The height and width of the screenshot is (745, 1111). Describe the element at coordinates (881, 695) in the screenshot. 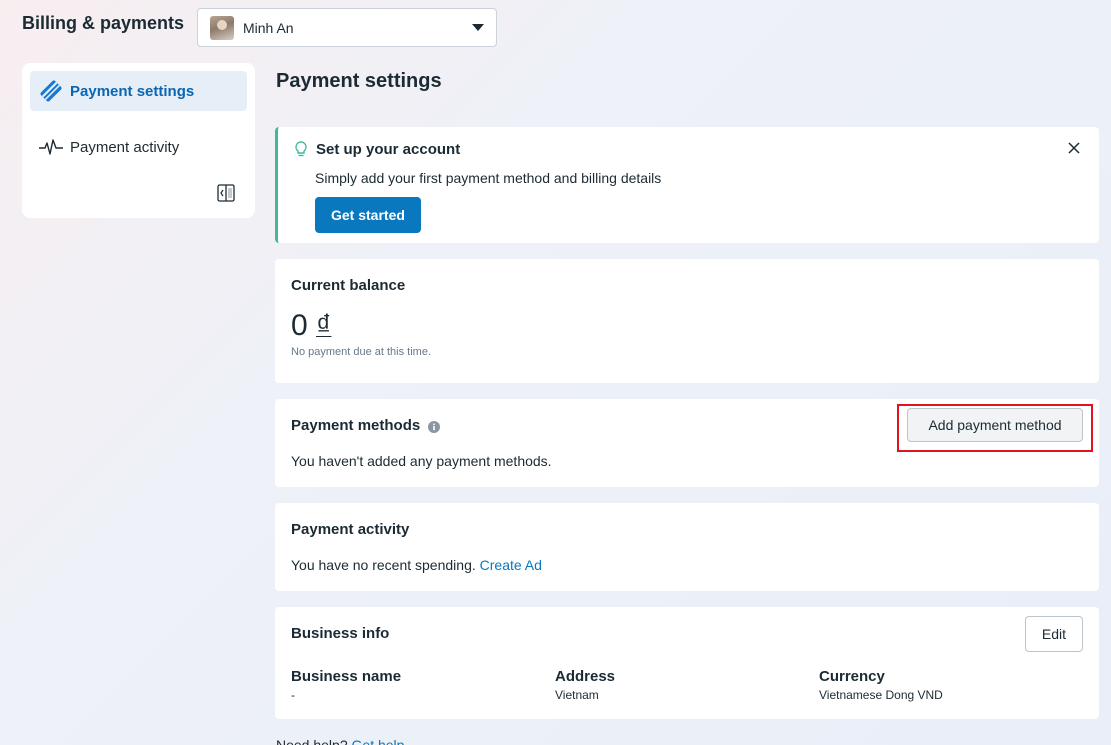

I see `field-value: Vietnamese Dong VND` at that location.